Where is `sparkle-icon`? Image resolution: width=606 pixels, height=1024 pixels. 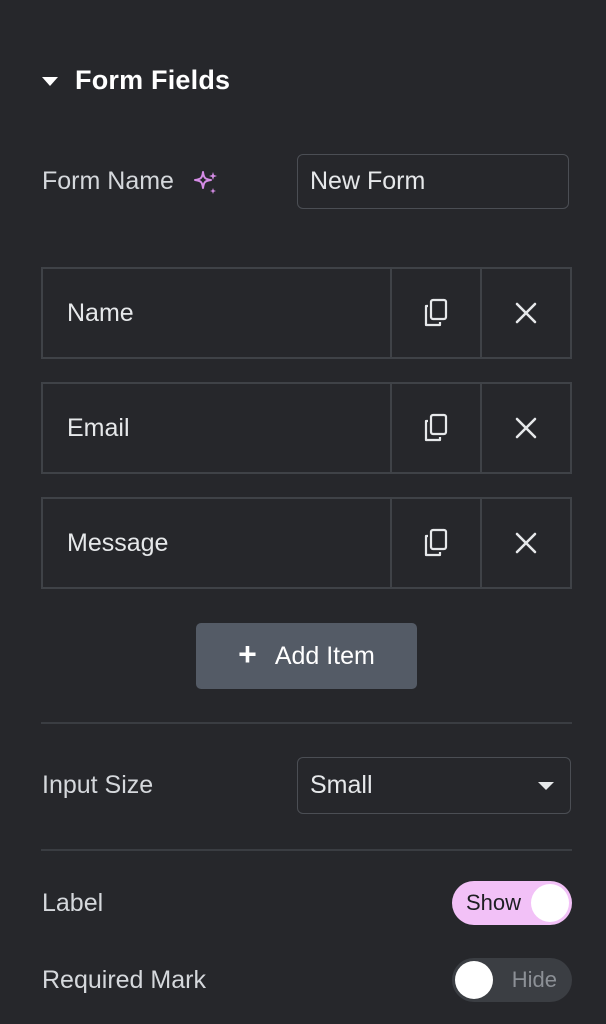
sparkle-icon is located at coordinates (206, 183).